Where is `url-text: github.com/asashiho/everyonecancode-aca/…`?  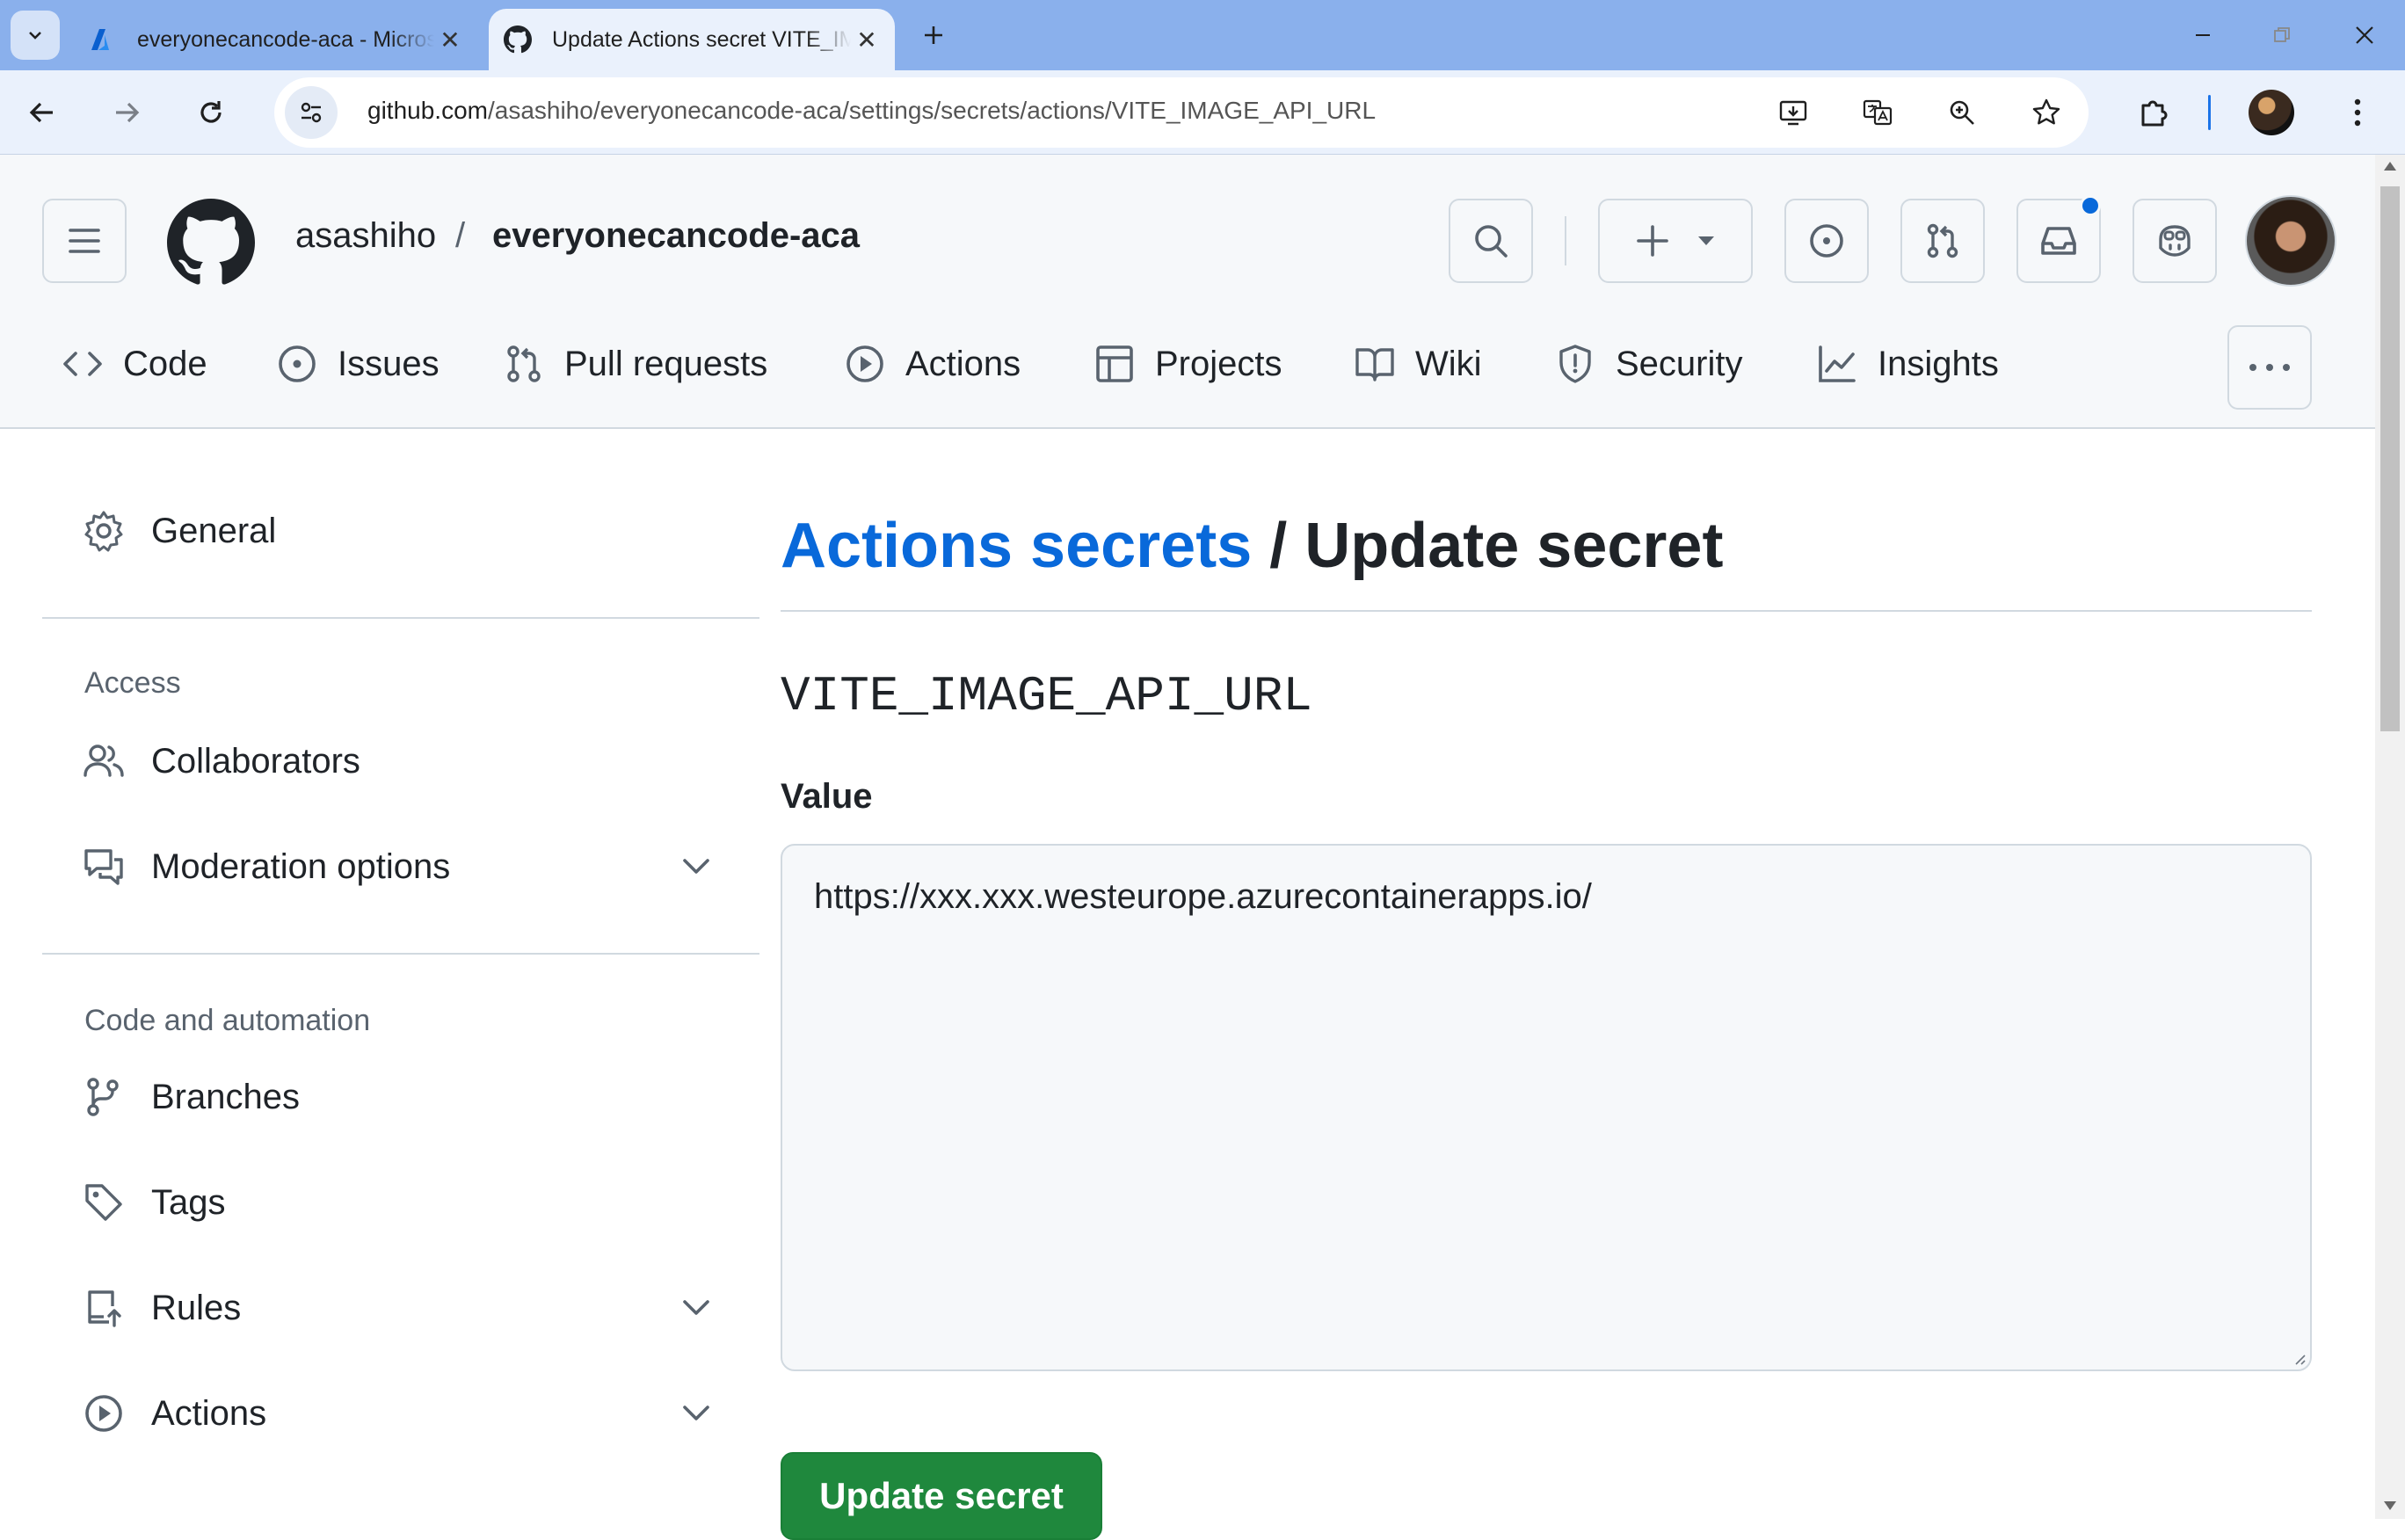
url-text: github.com/asashiho/everyonecancode-aca/… is located at coordinates (871, 111).